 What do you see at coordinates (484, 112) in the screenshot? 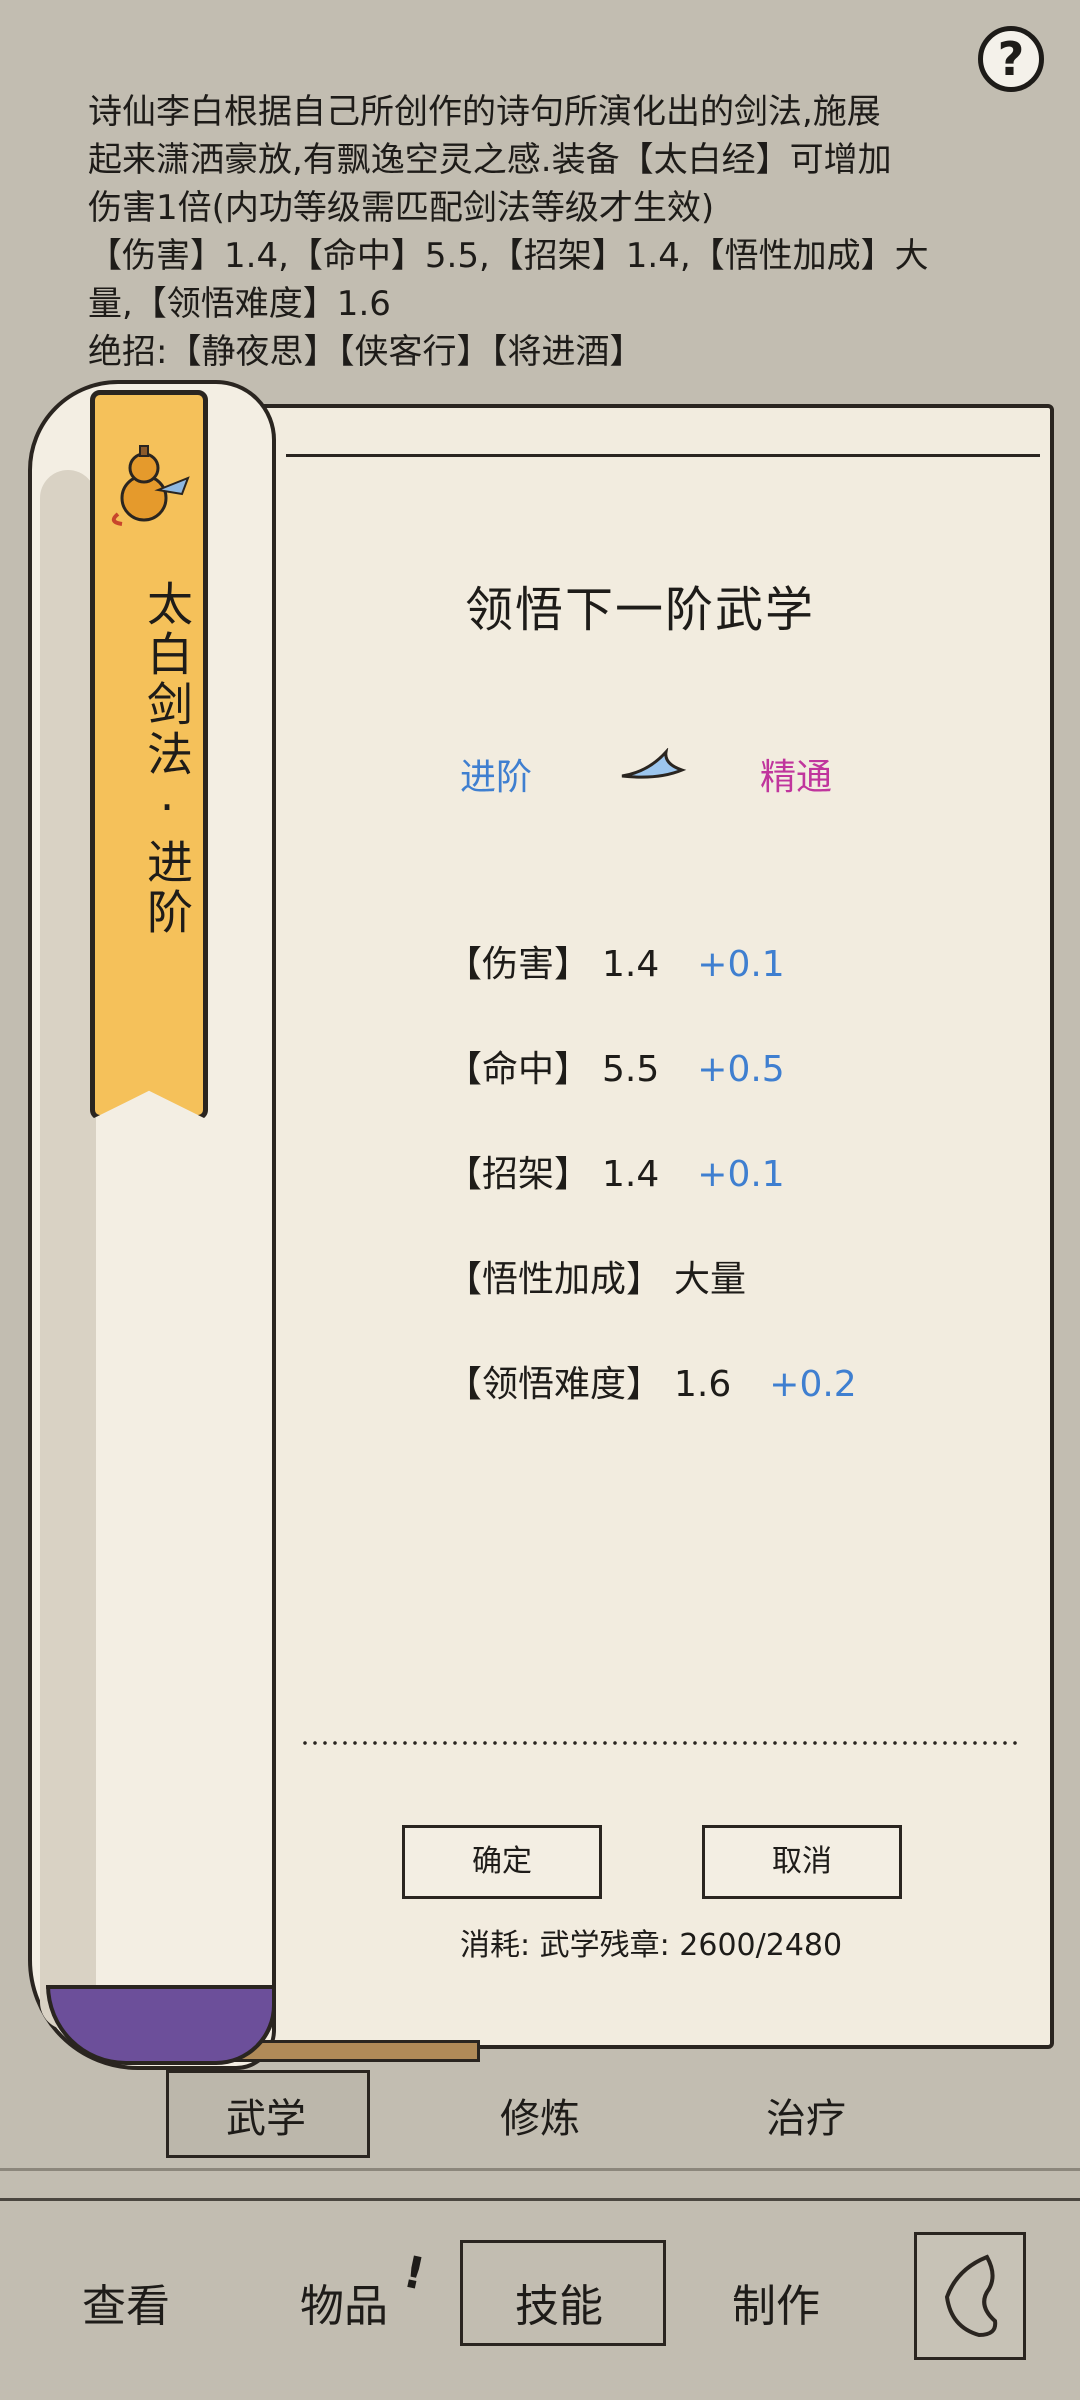
I see `description-line: 诗仙李白根据自己所创作的诗句所演化出的剑法,施展` at bounding box center [484, 112].